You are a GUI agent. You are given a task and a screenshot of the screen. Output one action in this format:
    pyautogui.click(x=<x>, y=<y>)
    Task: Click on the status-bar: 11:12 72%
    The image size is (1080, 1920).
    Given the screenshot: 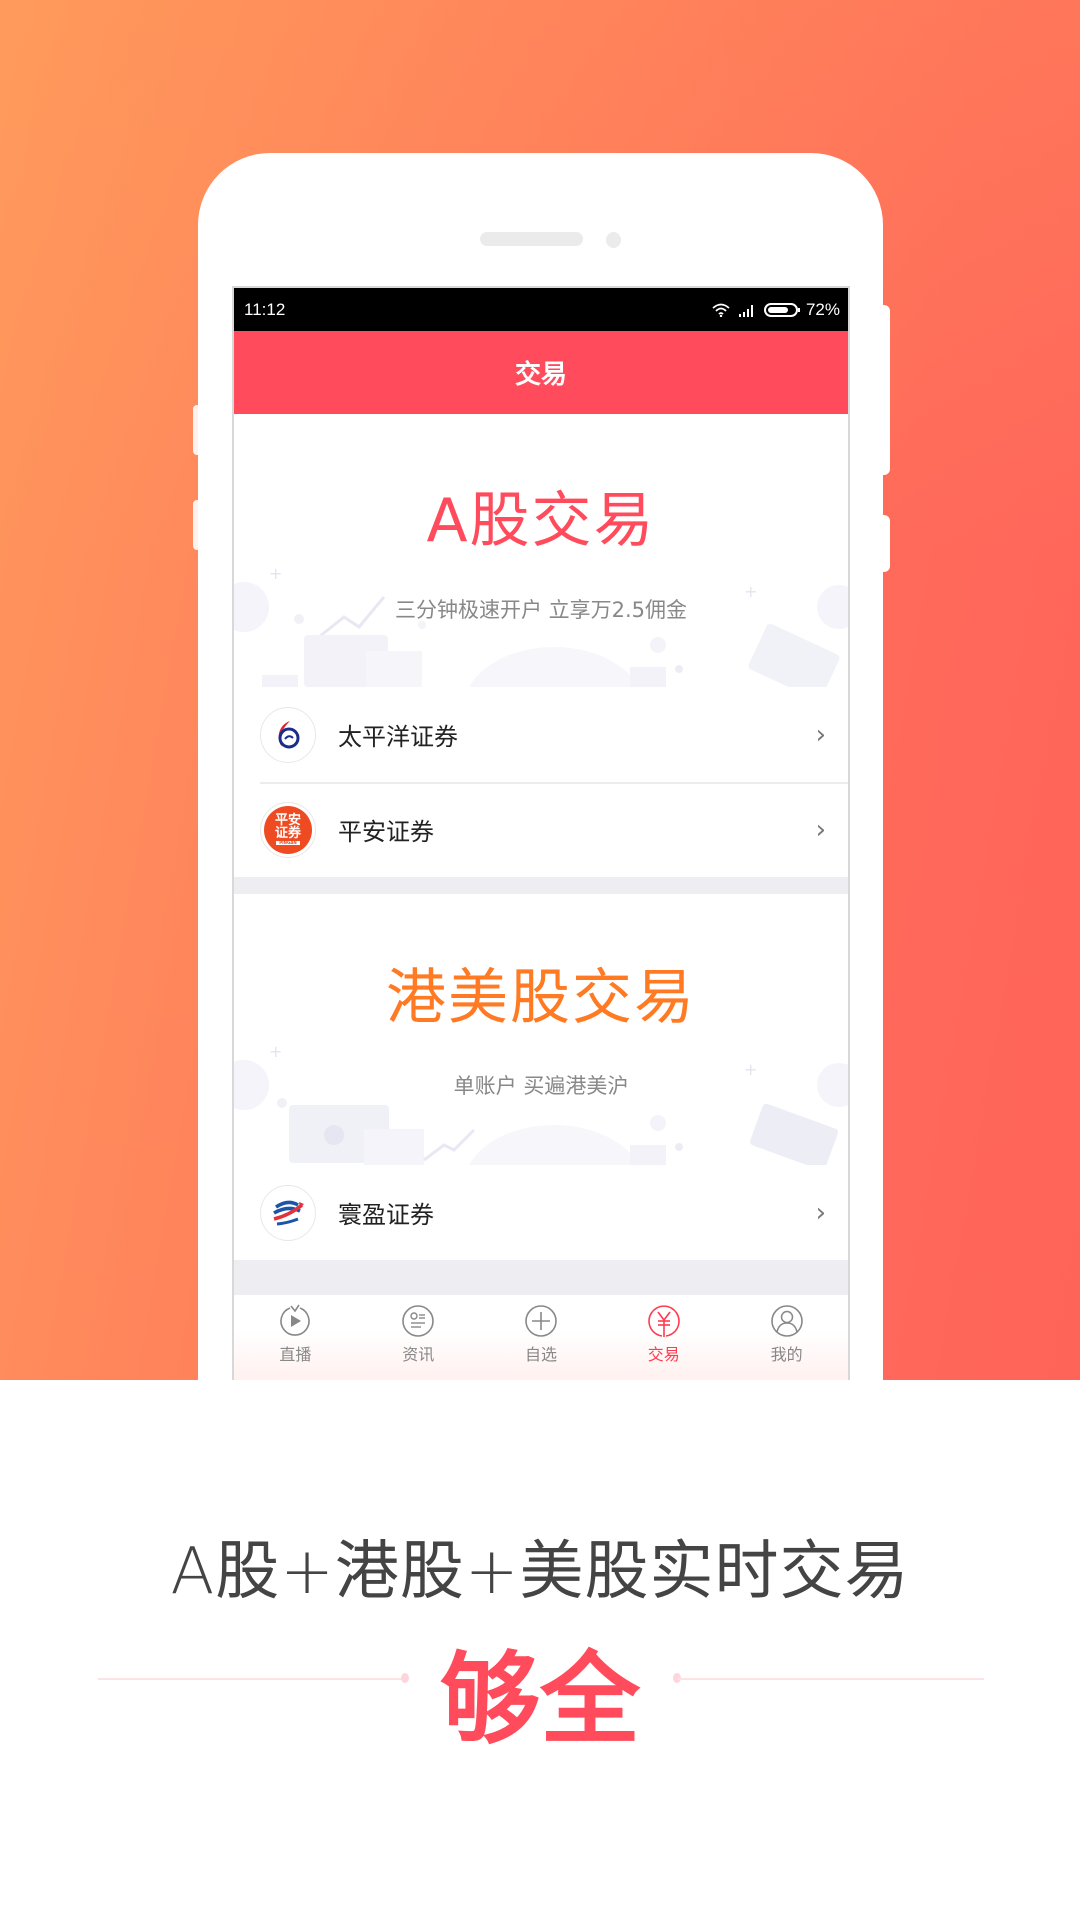 What is the action you would take?
    pyautogui.click(x=541, y=309)
    